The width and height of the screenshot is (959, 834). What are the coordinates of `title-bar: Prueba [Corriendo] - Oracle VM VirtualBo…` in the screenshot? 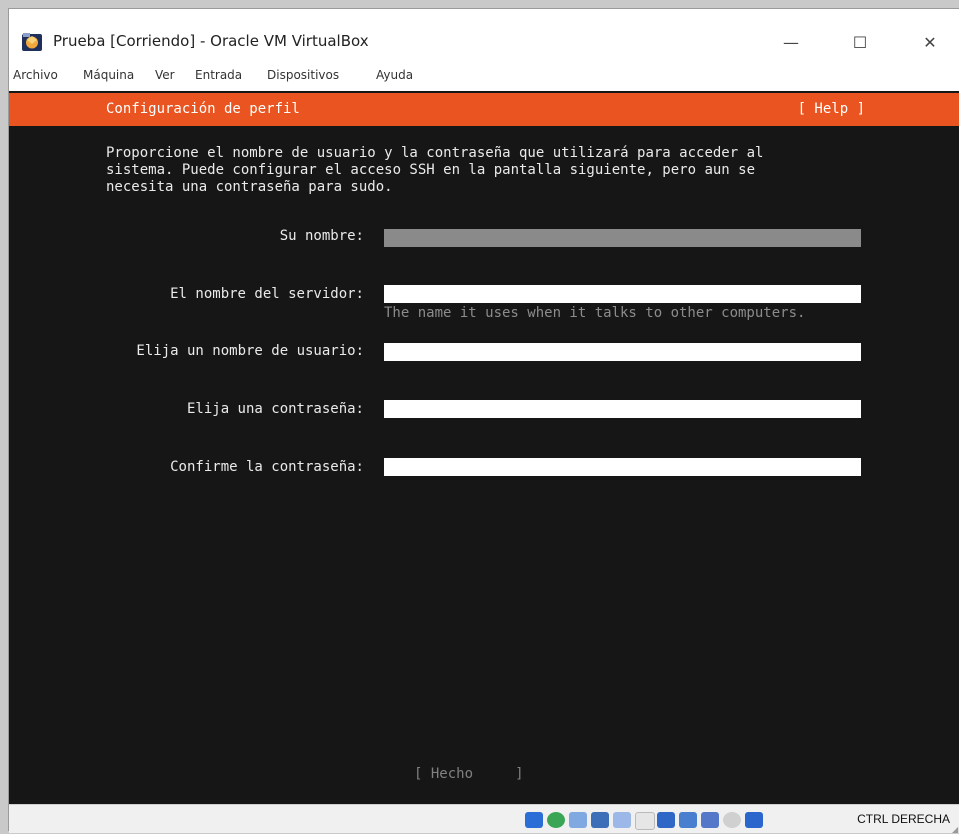 It's located at (484, 34).